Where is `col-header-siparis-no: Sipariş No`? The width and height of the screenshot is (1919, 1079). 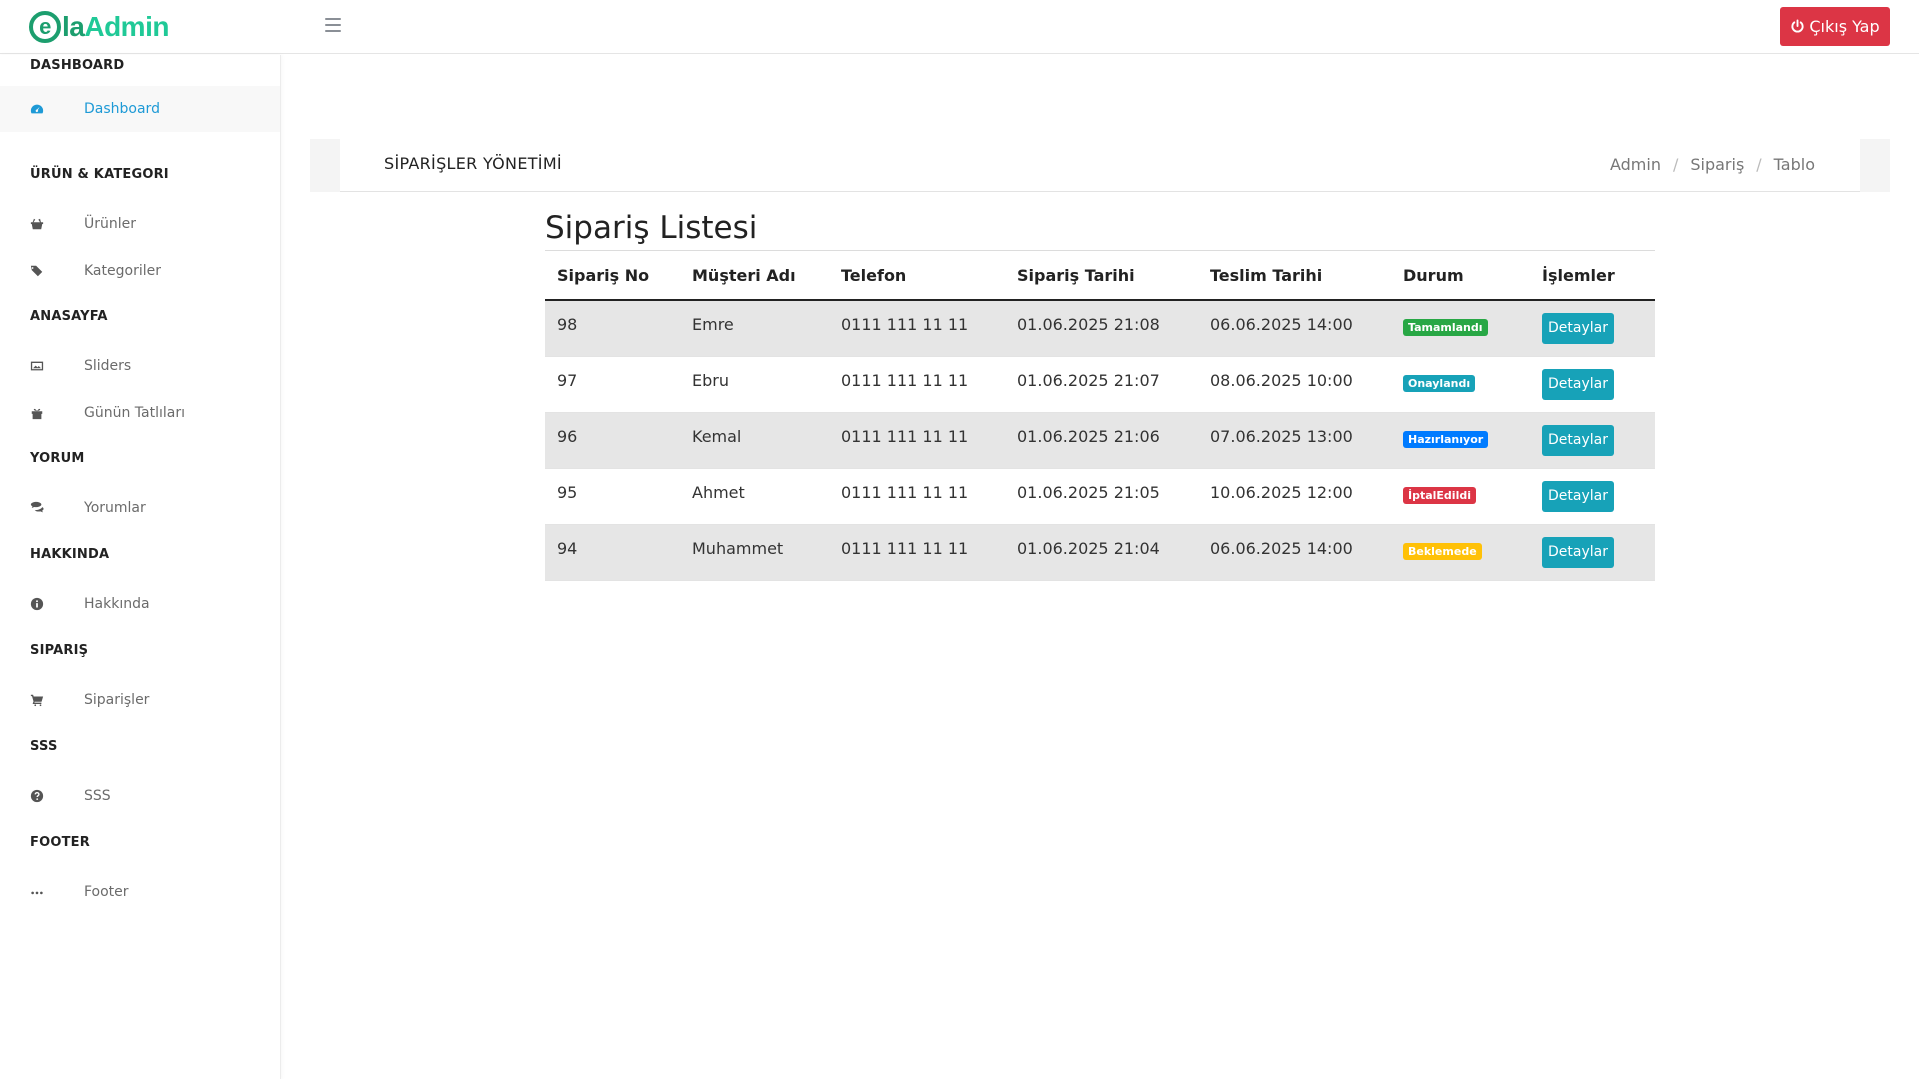
col-header-siparis-no: Sipariş No is located at coordinates (612, 276).